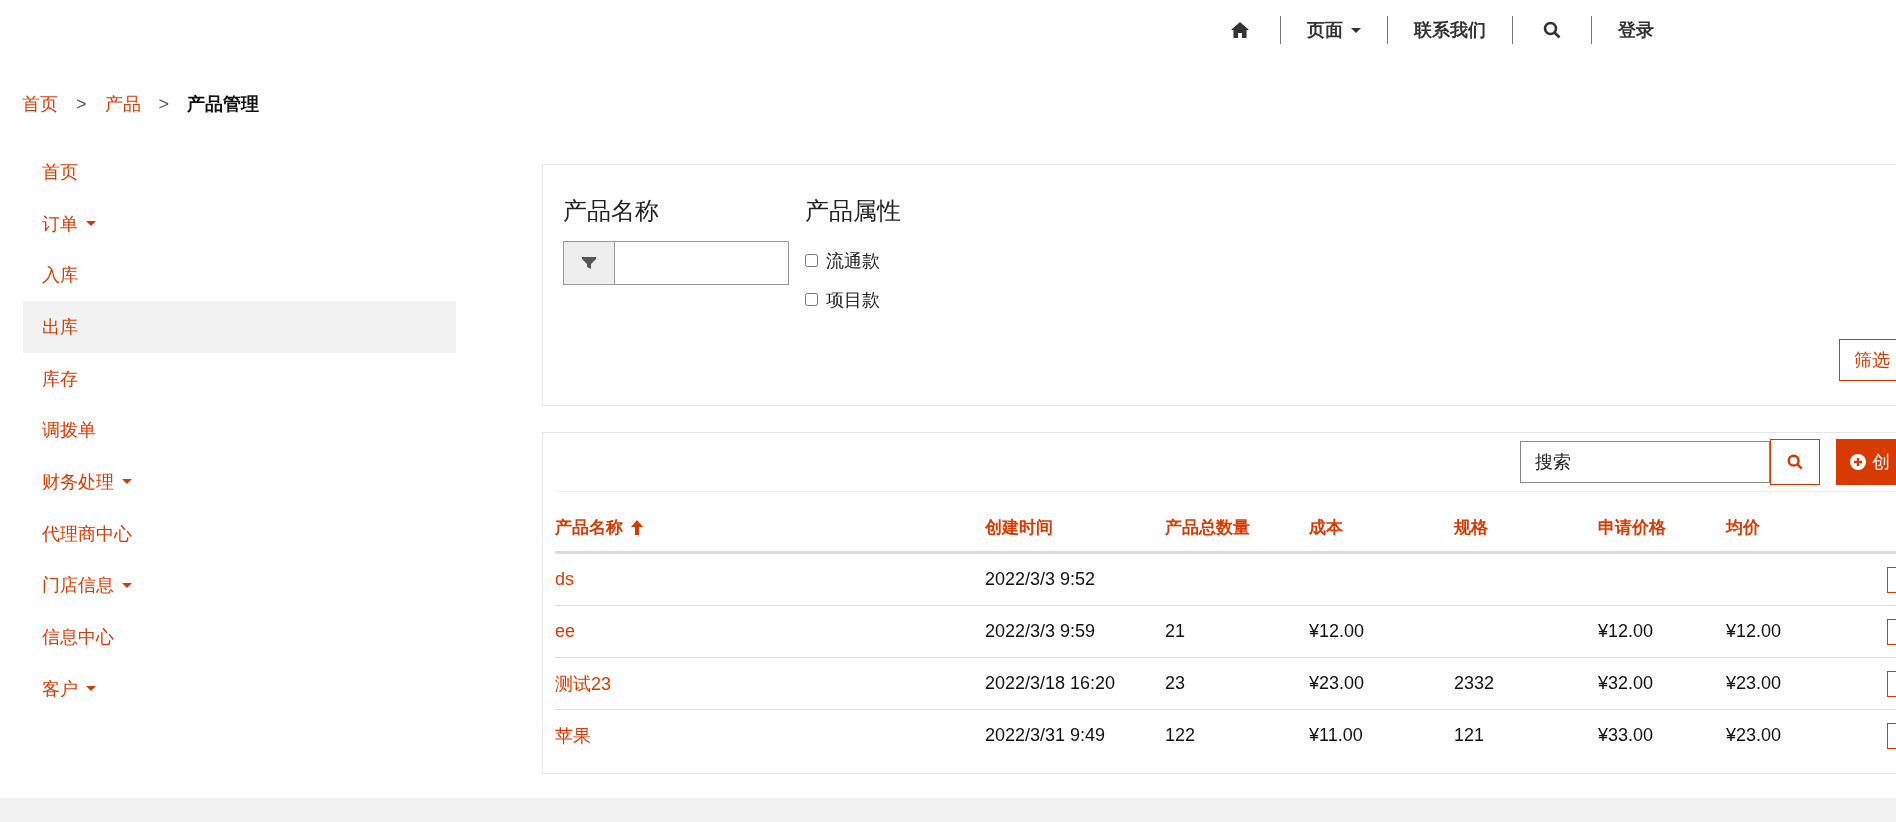  What do you see at coordinates (853, 261) in the screenshot?
I see `checkbox-label: 流通款` at bounding box center [853, 261].